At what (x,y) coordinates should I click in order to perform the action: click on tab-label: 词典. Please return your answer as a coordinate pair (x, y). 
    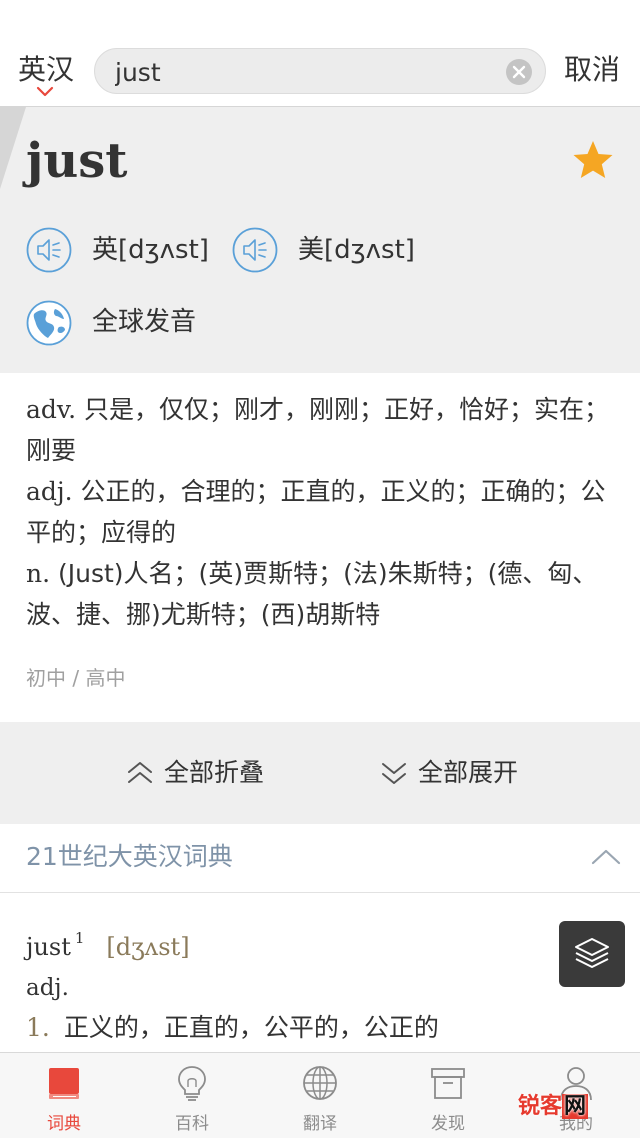
    Looking at the image, I should click on (64, 1124).